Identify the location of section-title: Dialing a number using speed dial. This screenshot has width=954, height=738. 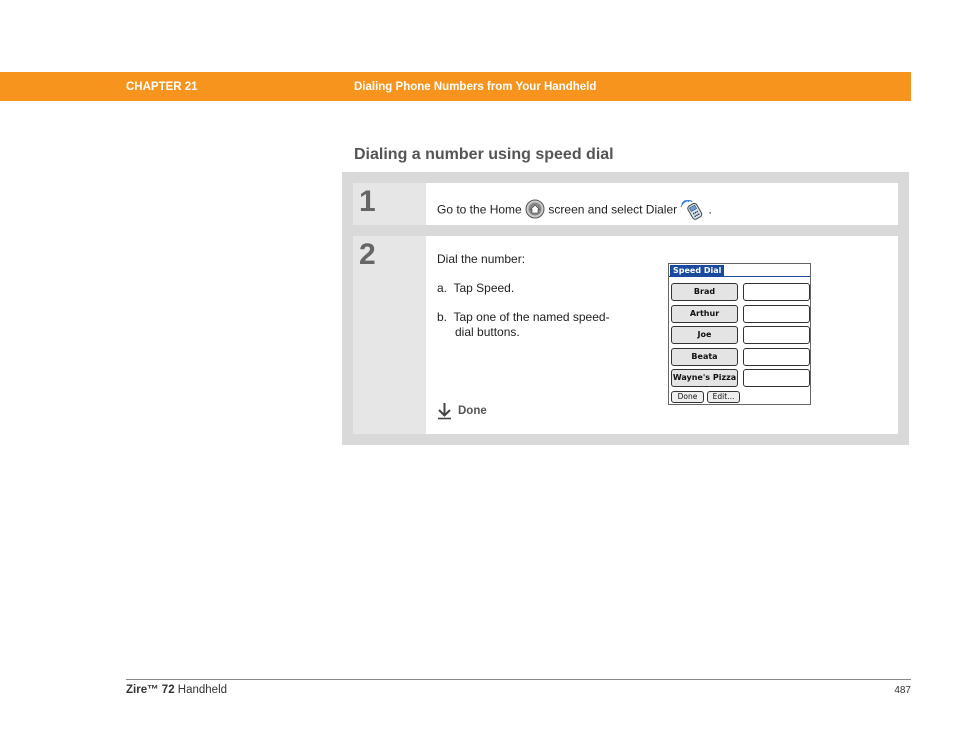
(484, 154).